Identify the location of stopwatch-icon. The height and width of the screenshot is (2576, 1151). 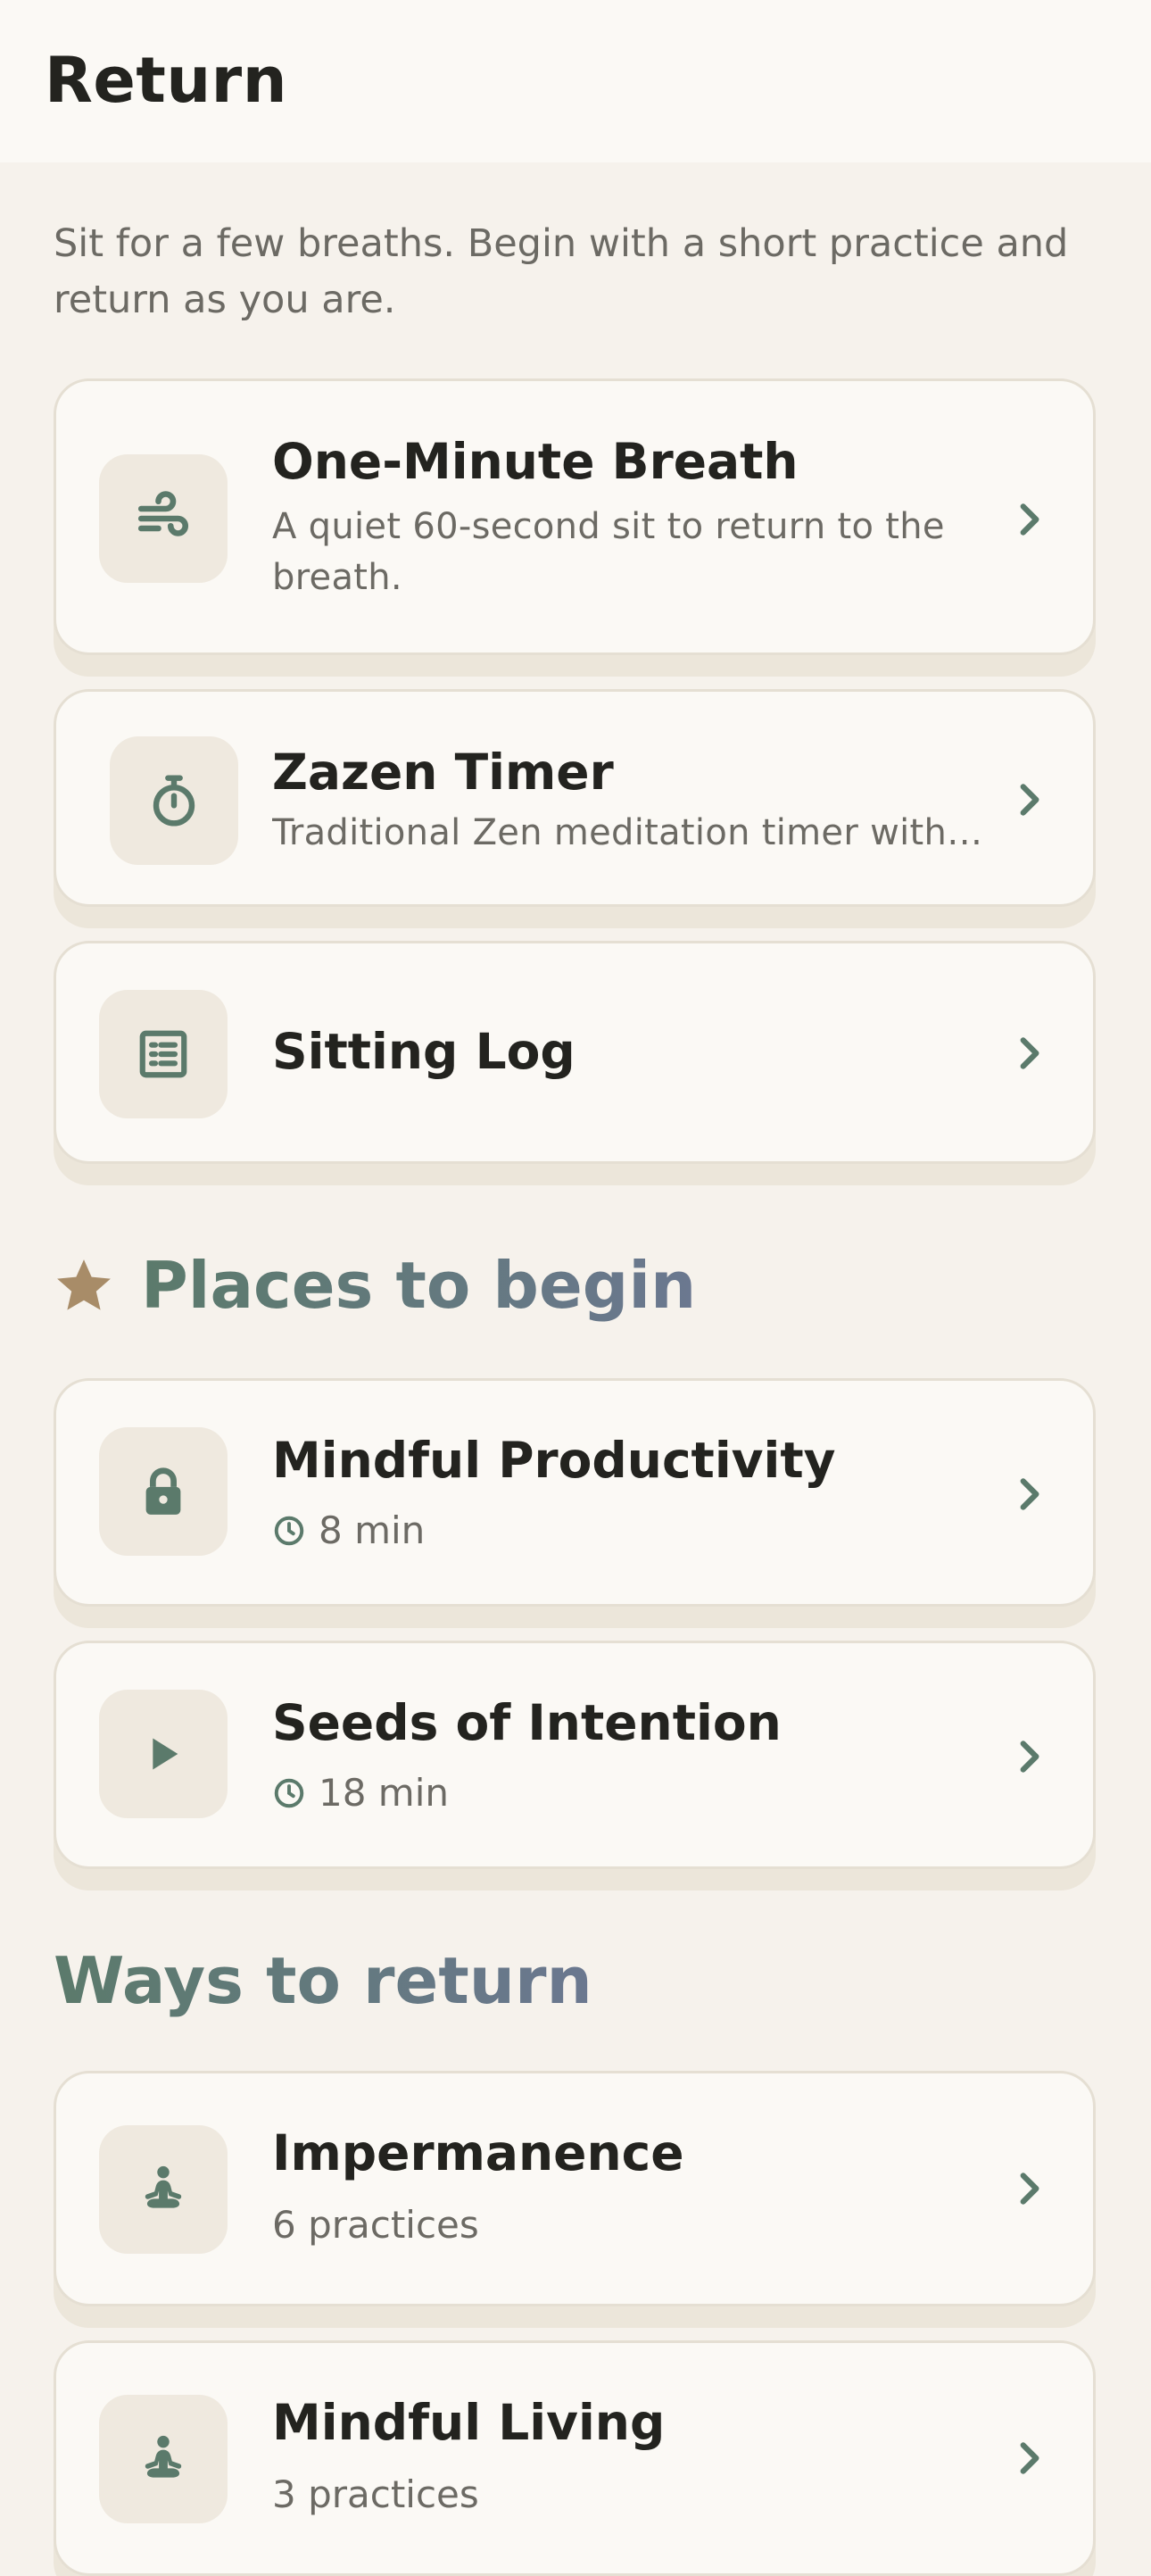
(174, 801).